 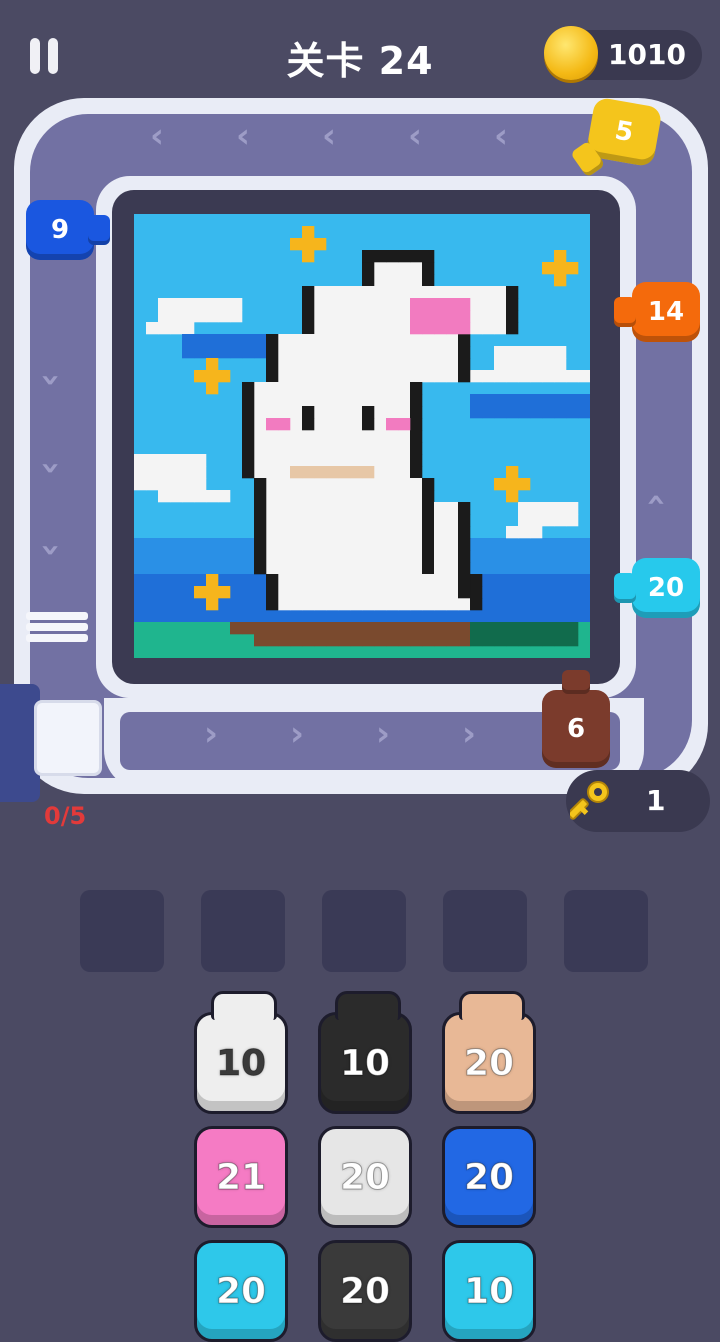 What do you see at coordinates (656, 800) in the screenshot?
I see `key-count: 1` at bounding box center [656, 800].